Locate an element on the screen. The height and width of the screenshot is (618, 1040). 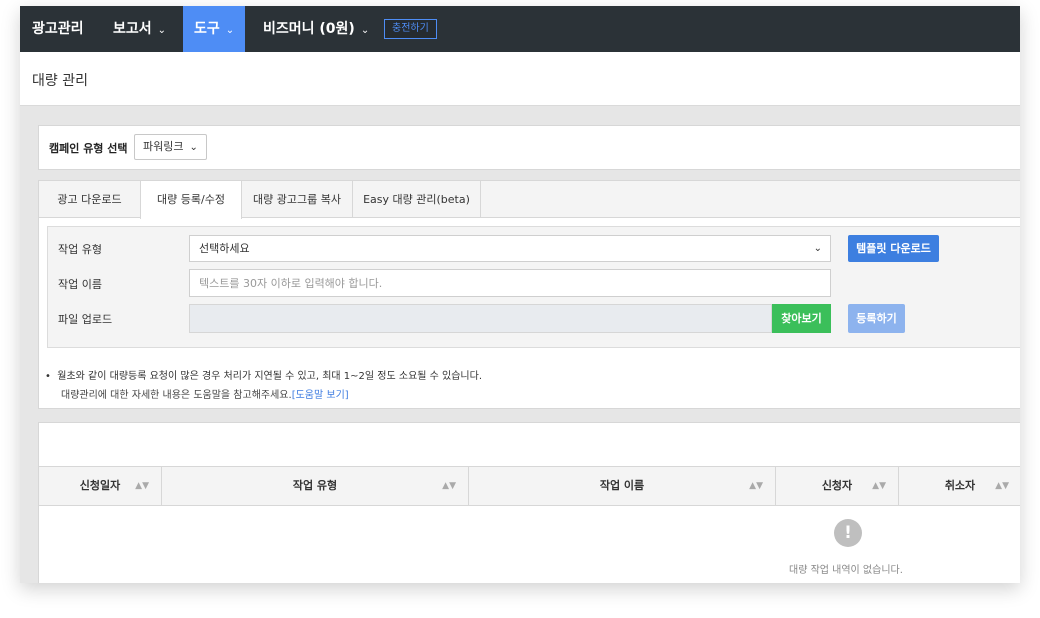
column-label: 신청자 is located at coordinates (837, 485).